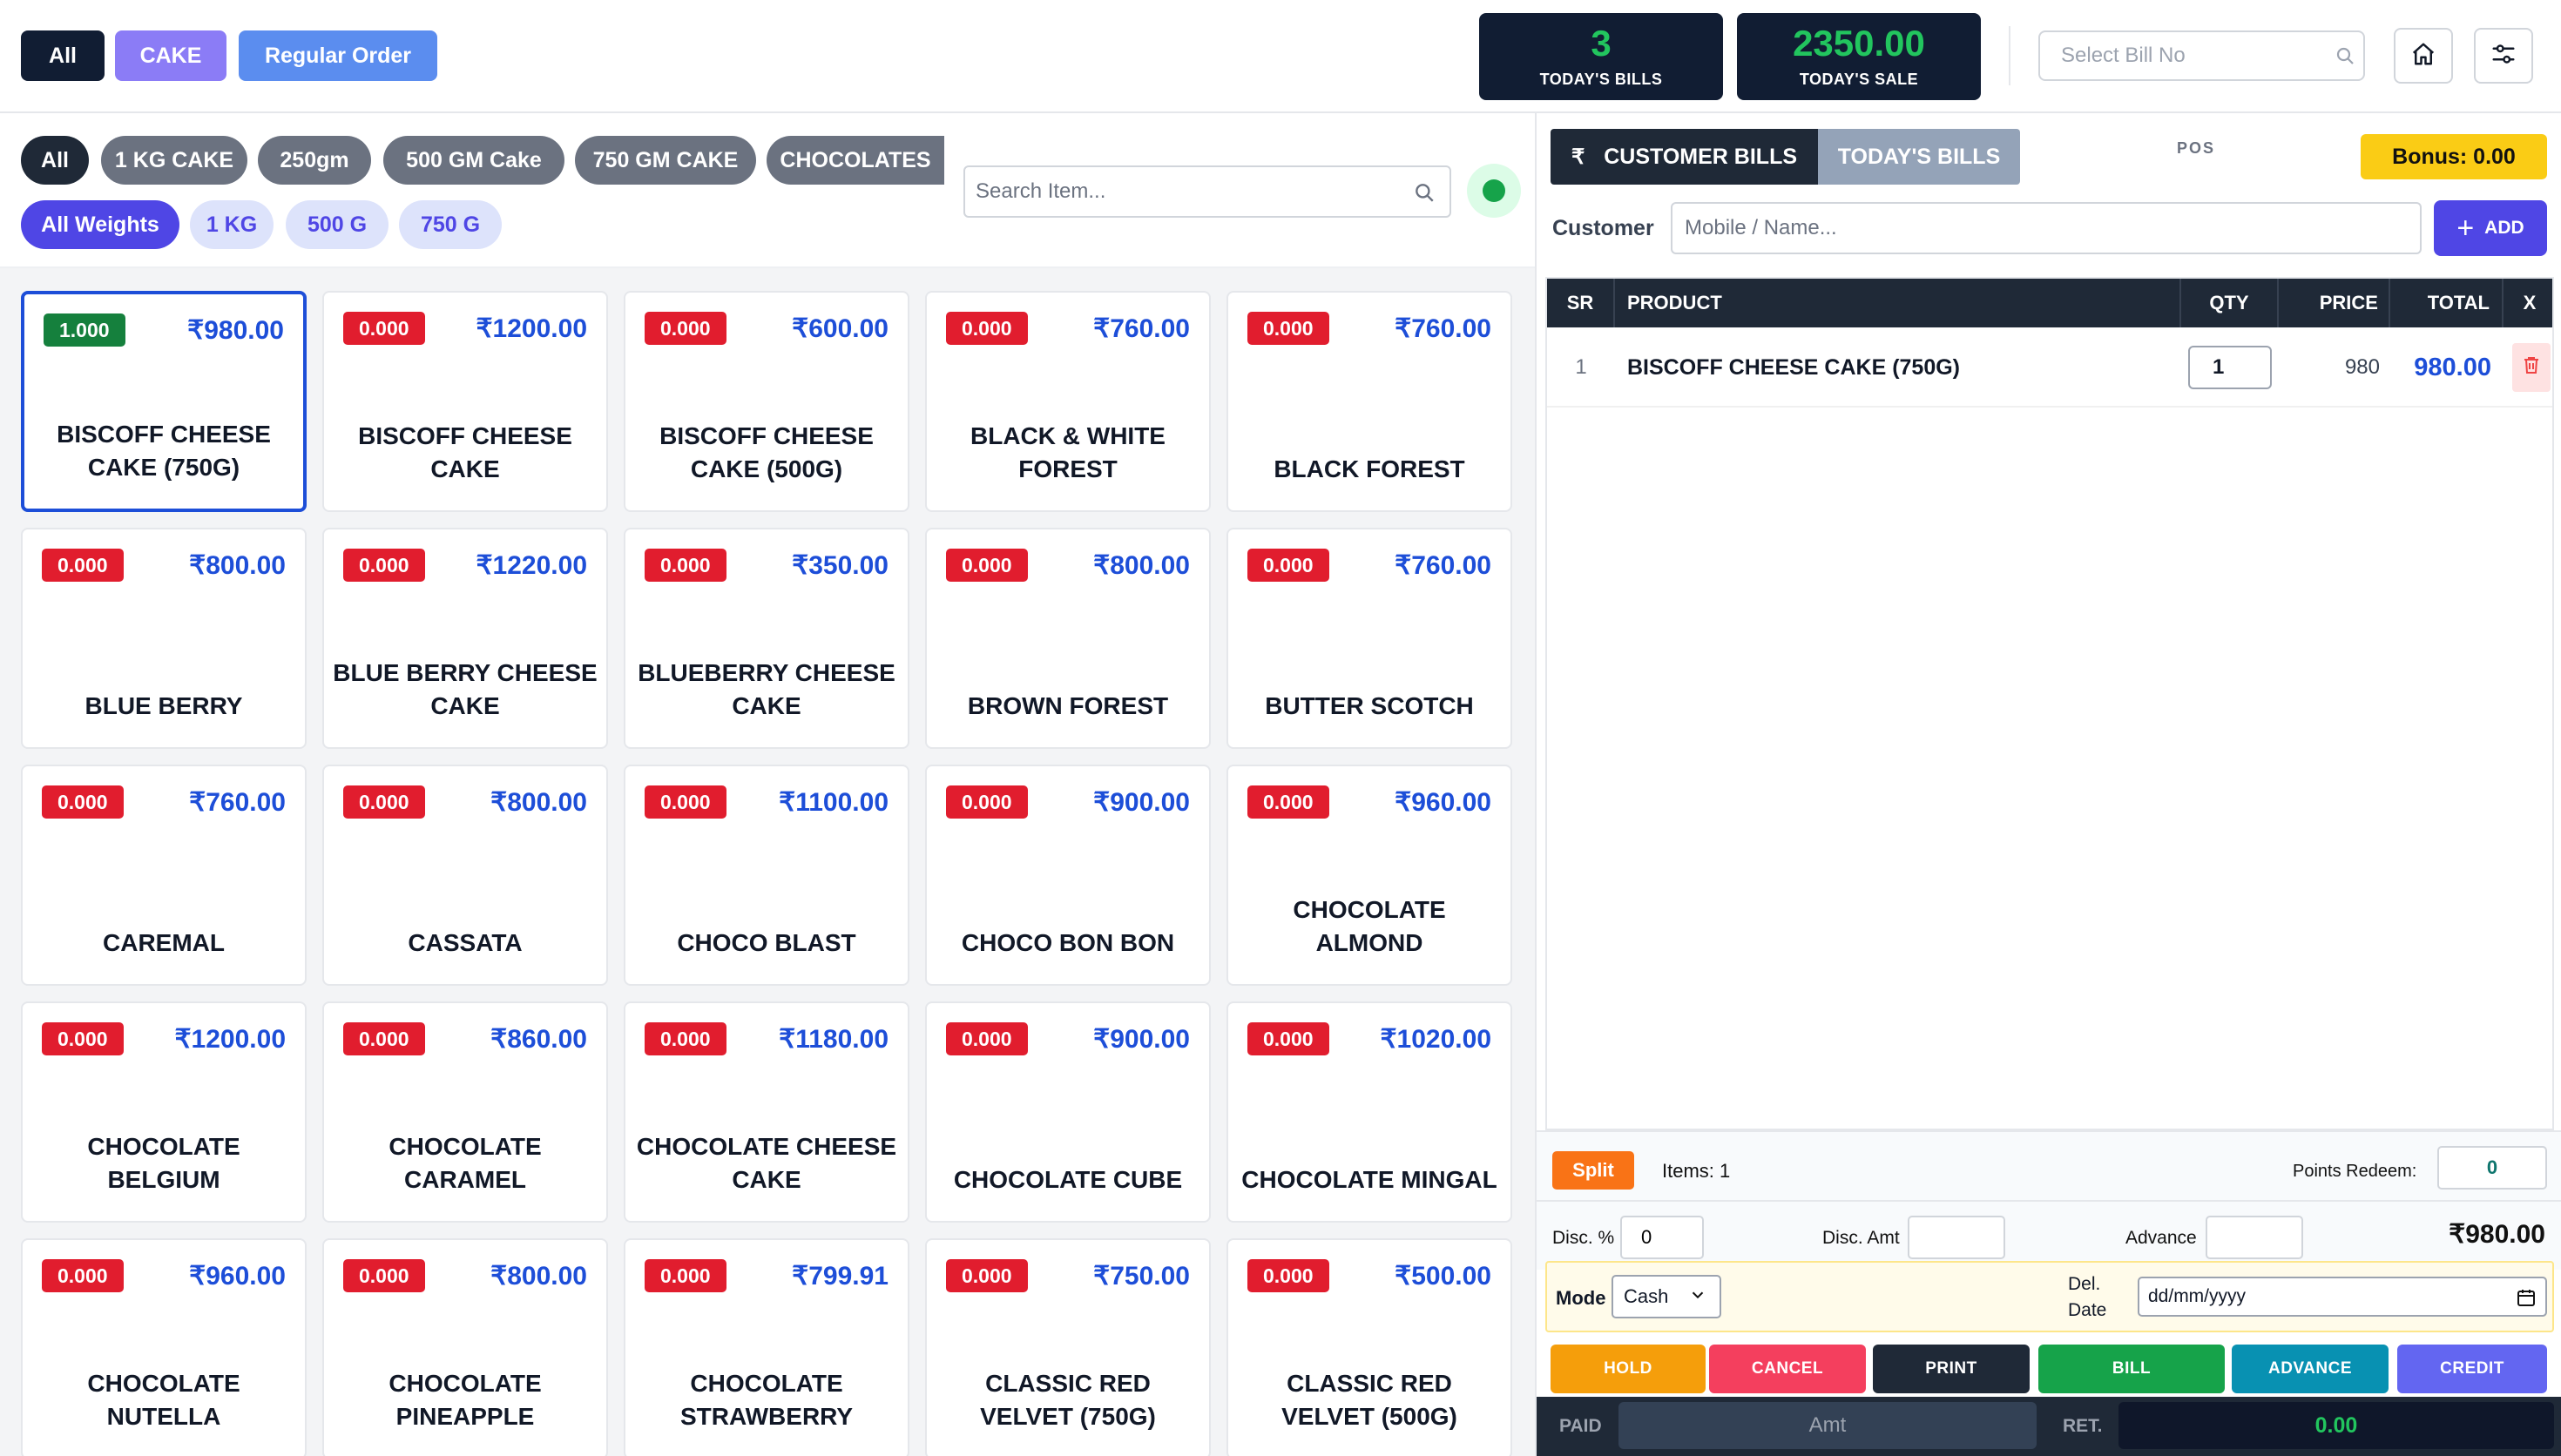 The height and width of the screenshot is (1456, 2561). What do you see at coordinates (1666, 1296) in the screenshot?
I see `payment-mode-select: Cash` at bounding box center [1666, 1296].